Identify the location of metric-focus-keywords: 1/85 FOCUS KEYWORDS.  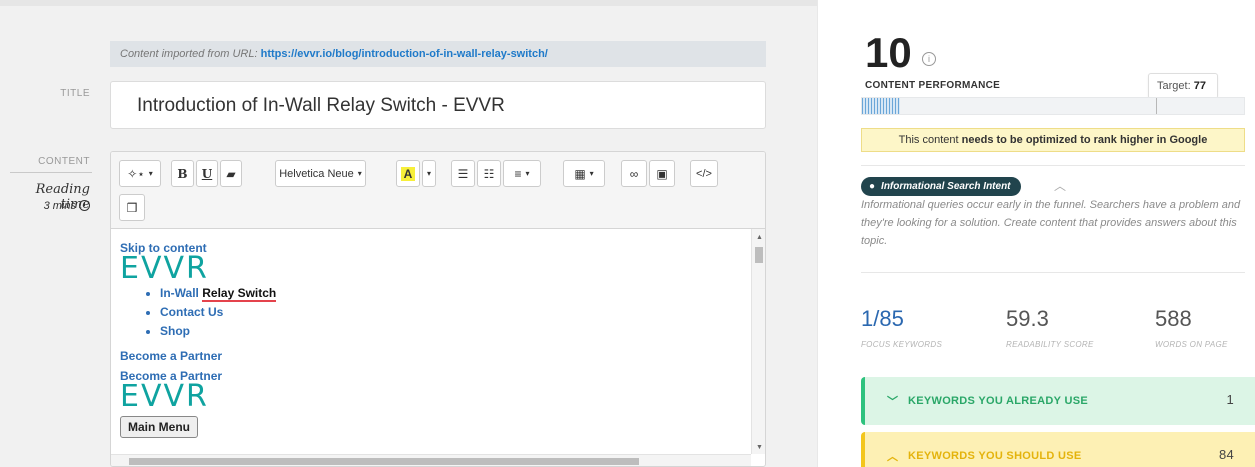
(901, 327).